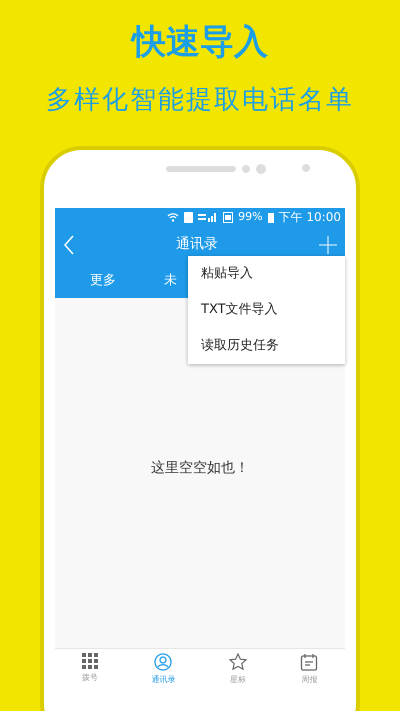 Image resolution: width=400 pixels, height=711 pixels. I want to click on clock: 下午 10:00, so click(309, 217).